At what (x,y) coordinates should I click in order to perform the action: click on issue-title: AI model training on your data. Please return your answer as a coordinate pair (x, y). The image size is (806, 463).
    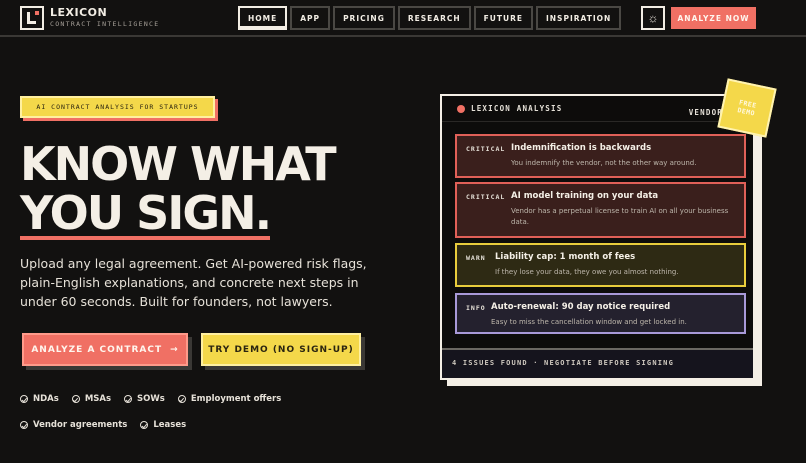
    Looking at the image, I should click on (585, 196).